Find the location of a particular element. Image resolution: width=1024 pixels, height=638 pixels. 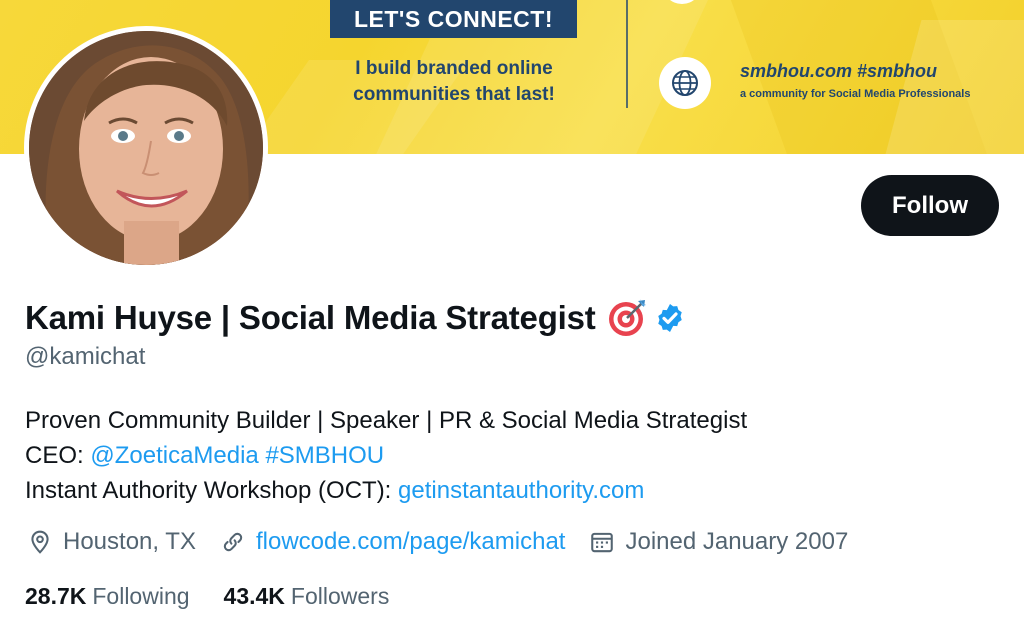

followers-count: 43.4K is located at coordinates (254, 596).